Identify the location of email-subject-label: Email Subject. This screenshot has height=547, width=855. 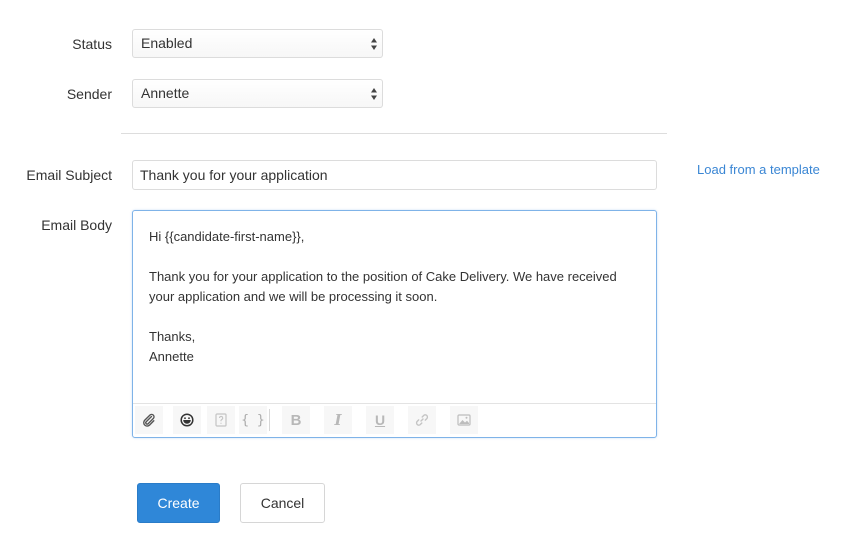
(69, 175).